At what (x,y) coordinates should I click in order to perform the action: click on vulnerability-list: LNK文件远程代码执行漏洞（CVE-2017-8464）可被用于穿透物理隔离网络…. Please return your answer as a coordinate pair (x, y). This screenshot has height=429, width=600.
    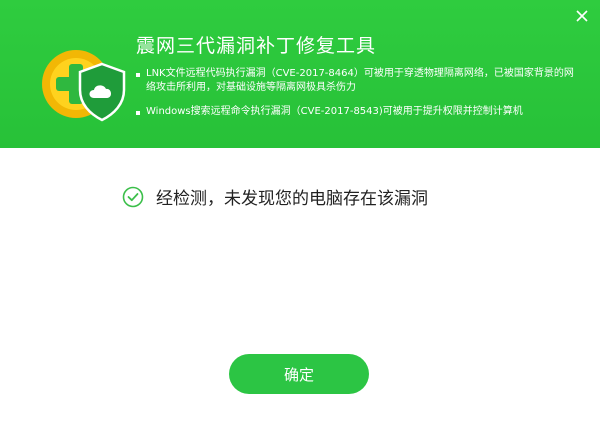
    Looking at the image, I should click on (356, 98).